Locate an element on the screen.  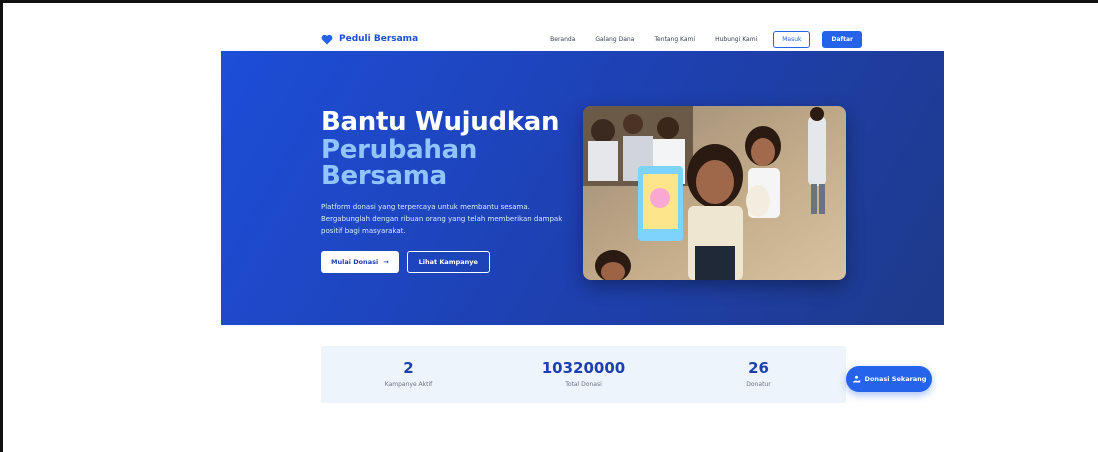
donate-hand-icon is located at coordinates (856, 378).